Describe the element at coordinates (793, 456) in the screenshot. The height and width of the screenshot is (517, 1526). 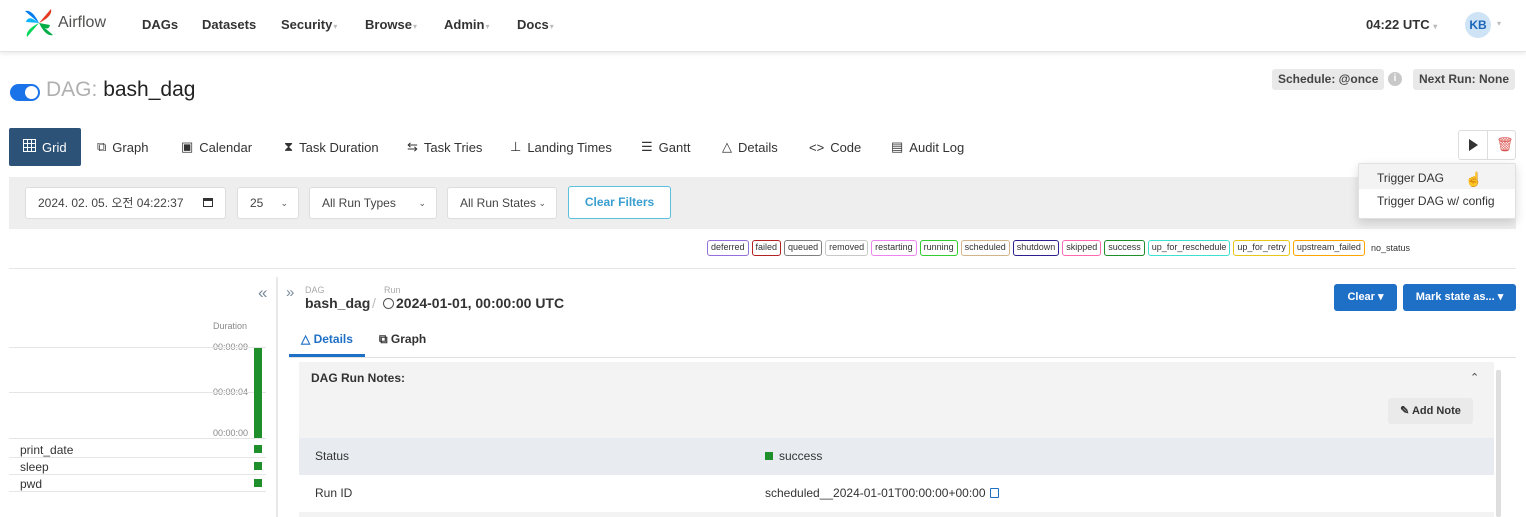
I see `row-value: success` at that location.